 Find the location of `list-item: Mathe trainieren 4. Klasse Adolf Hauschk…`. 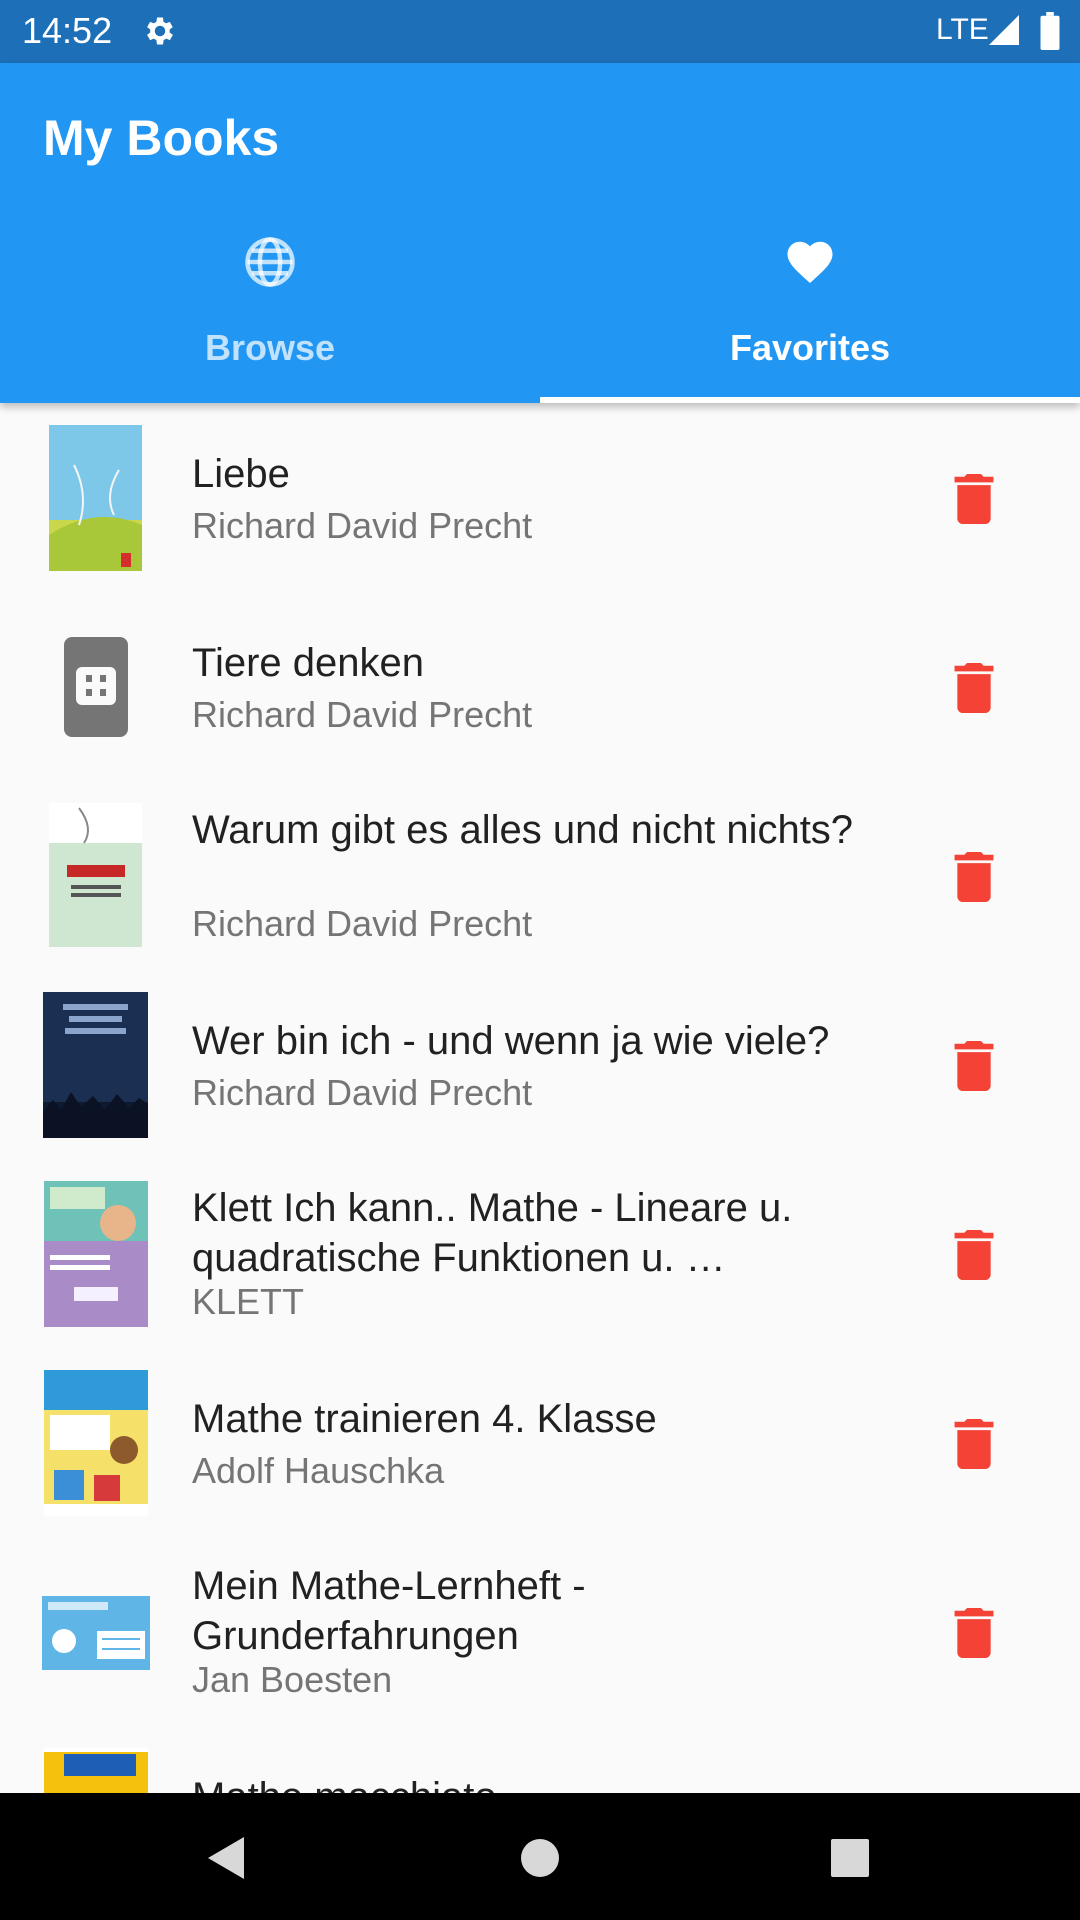

list-item: Mathe trainieren 4. Klasse Adolf Hauschk… is located at coordinates (540, 1442).